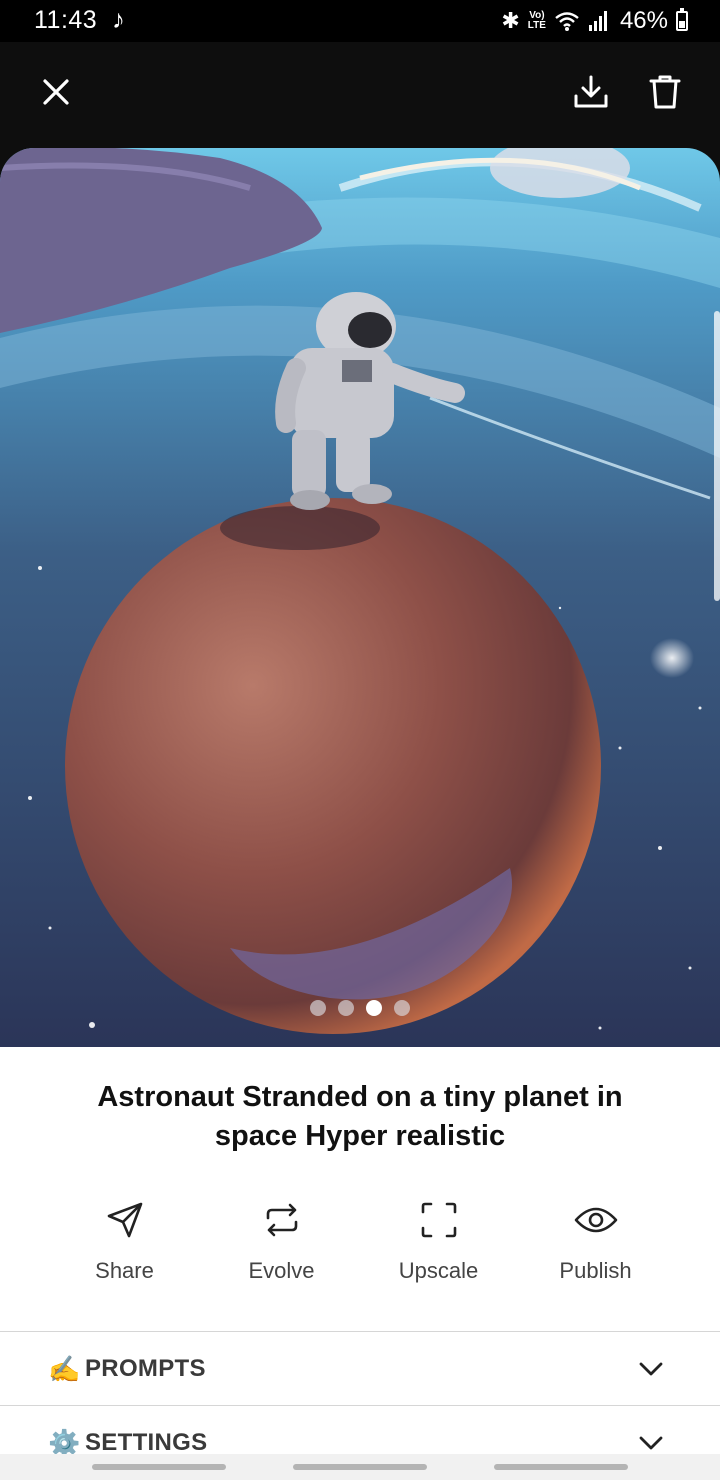 The image size is (720, 1480). What do you see at coordinates (643, 20) in the screenshot?
I see `battery-percent: 46%` at bounding box center [643, 20].